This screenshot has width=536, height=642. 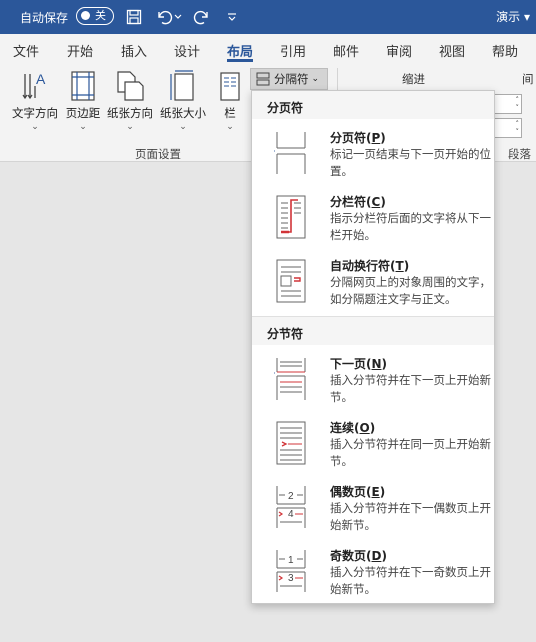 What do you see at coordinates (35, 113) in the screenshot?
I see `text-direction-label: 文字方向` at bounding box center [35, 113].